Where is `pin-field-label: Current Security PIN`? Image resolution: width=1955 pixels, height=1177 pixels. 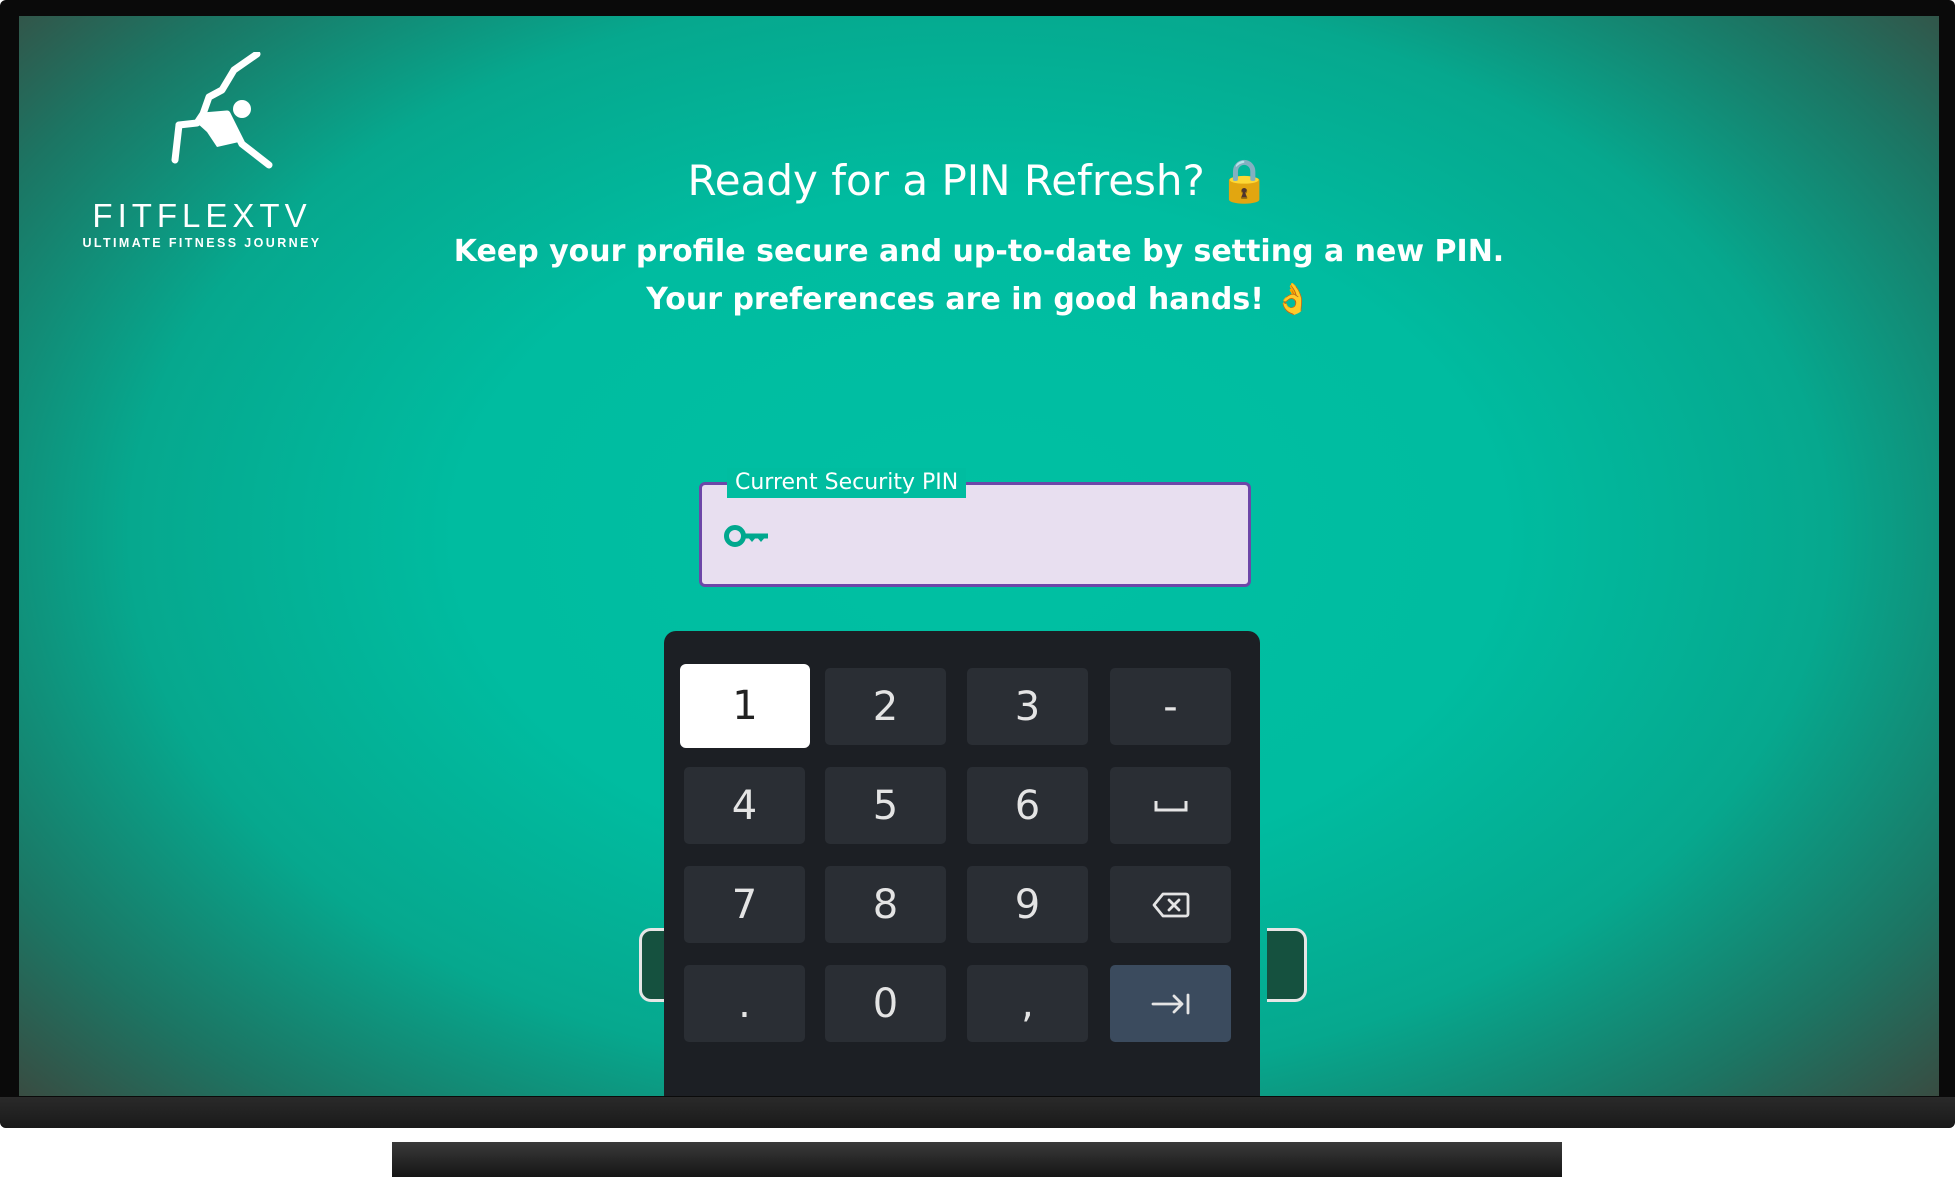 pin-field-label: Current Security PIN is located at coordinates (847, 483).